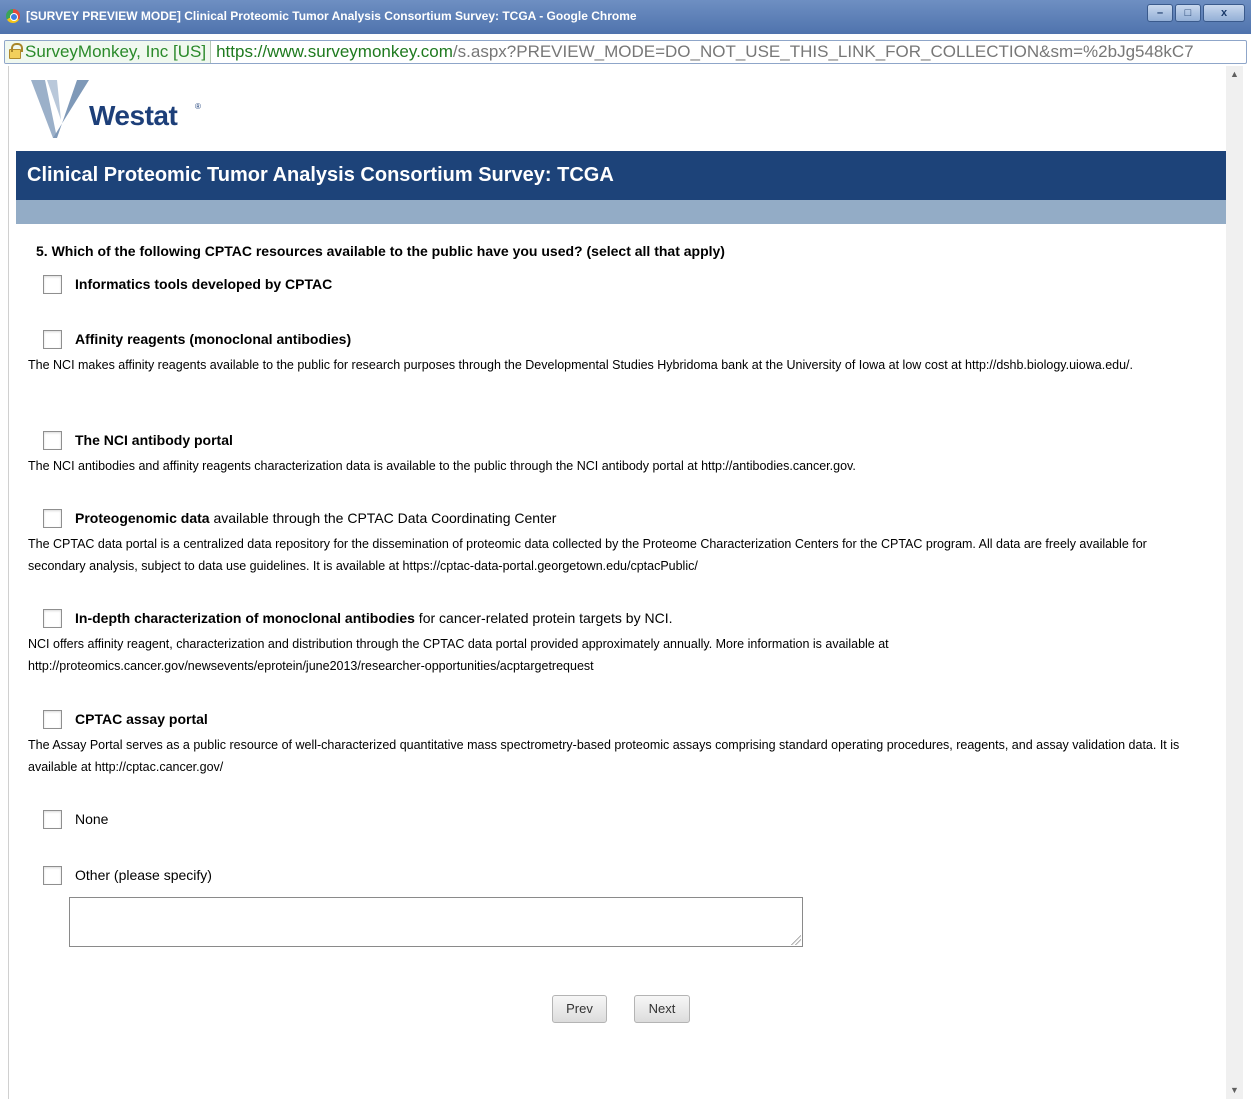  I want to click on maximize-button: □, so click(1188, 13).